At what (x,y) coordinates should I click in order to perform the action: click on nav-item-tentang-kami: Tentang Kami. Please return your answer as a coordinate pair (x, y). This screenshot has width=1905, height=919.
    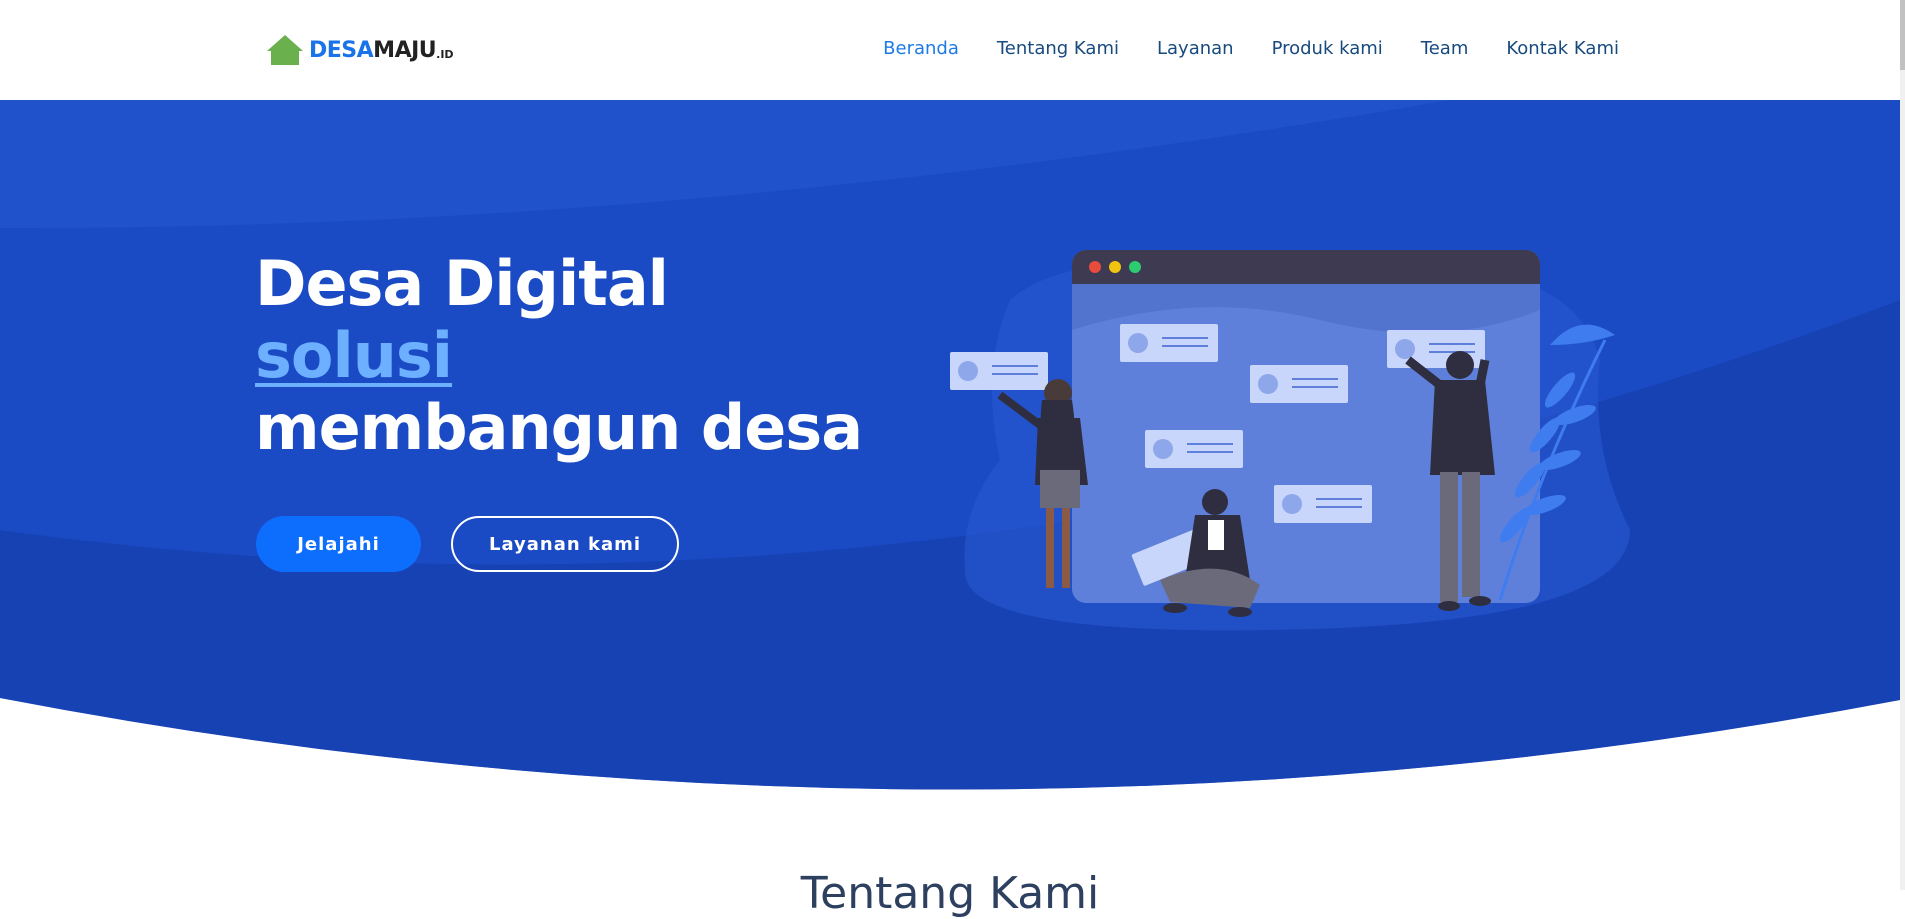
    Looking at the image, I should click on (1058, 48).